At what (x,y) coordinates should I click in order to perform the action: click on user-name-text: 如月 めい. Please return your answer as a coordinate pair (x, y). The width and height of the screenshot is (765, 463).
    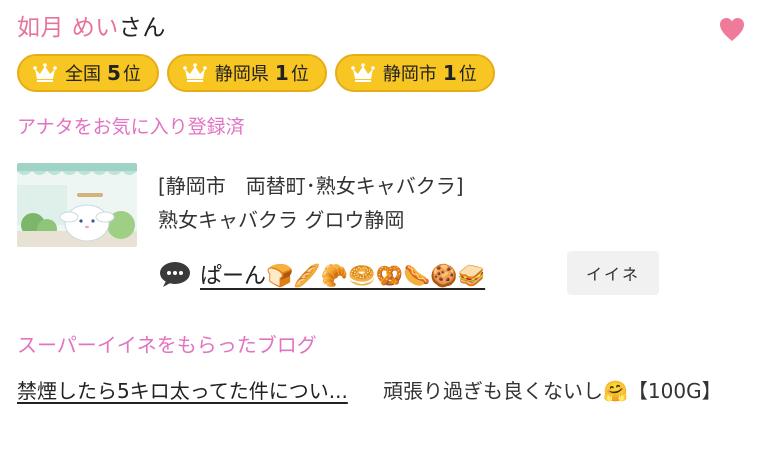
    Looking at the image, I should click on (68, 28).